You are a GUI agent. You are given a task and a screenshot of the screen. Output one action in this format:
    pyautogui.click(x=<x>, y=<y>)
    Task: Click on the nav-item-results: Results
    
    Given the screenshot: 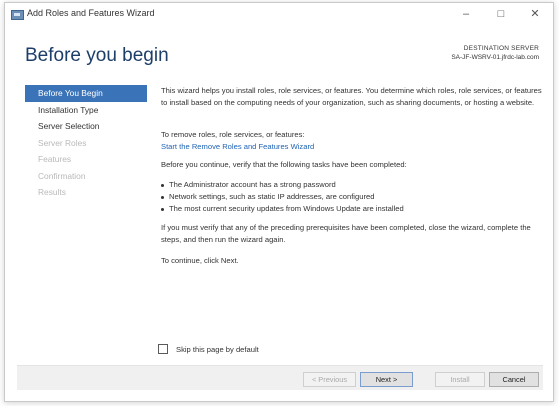 What is the action you would take?
    pyautogui.click(x=52, y=192)
    